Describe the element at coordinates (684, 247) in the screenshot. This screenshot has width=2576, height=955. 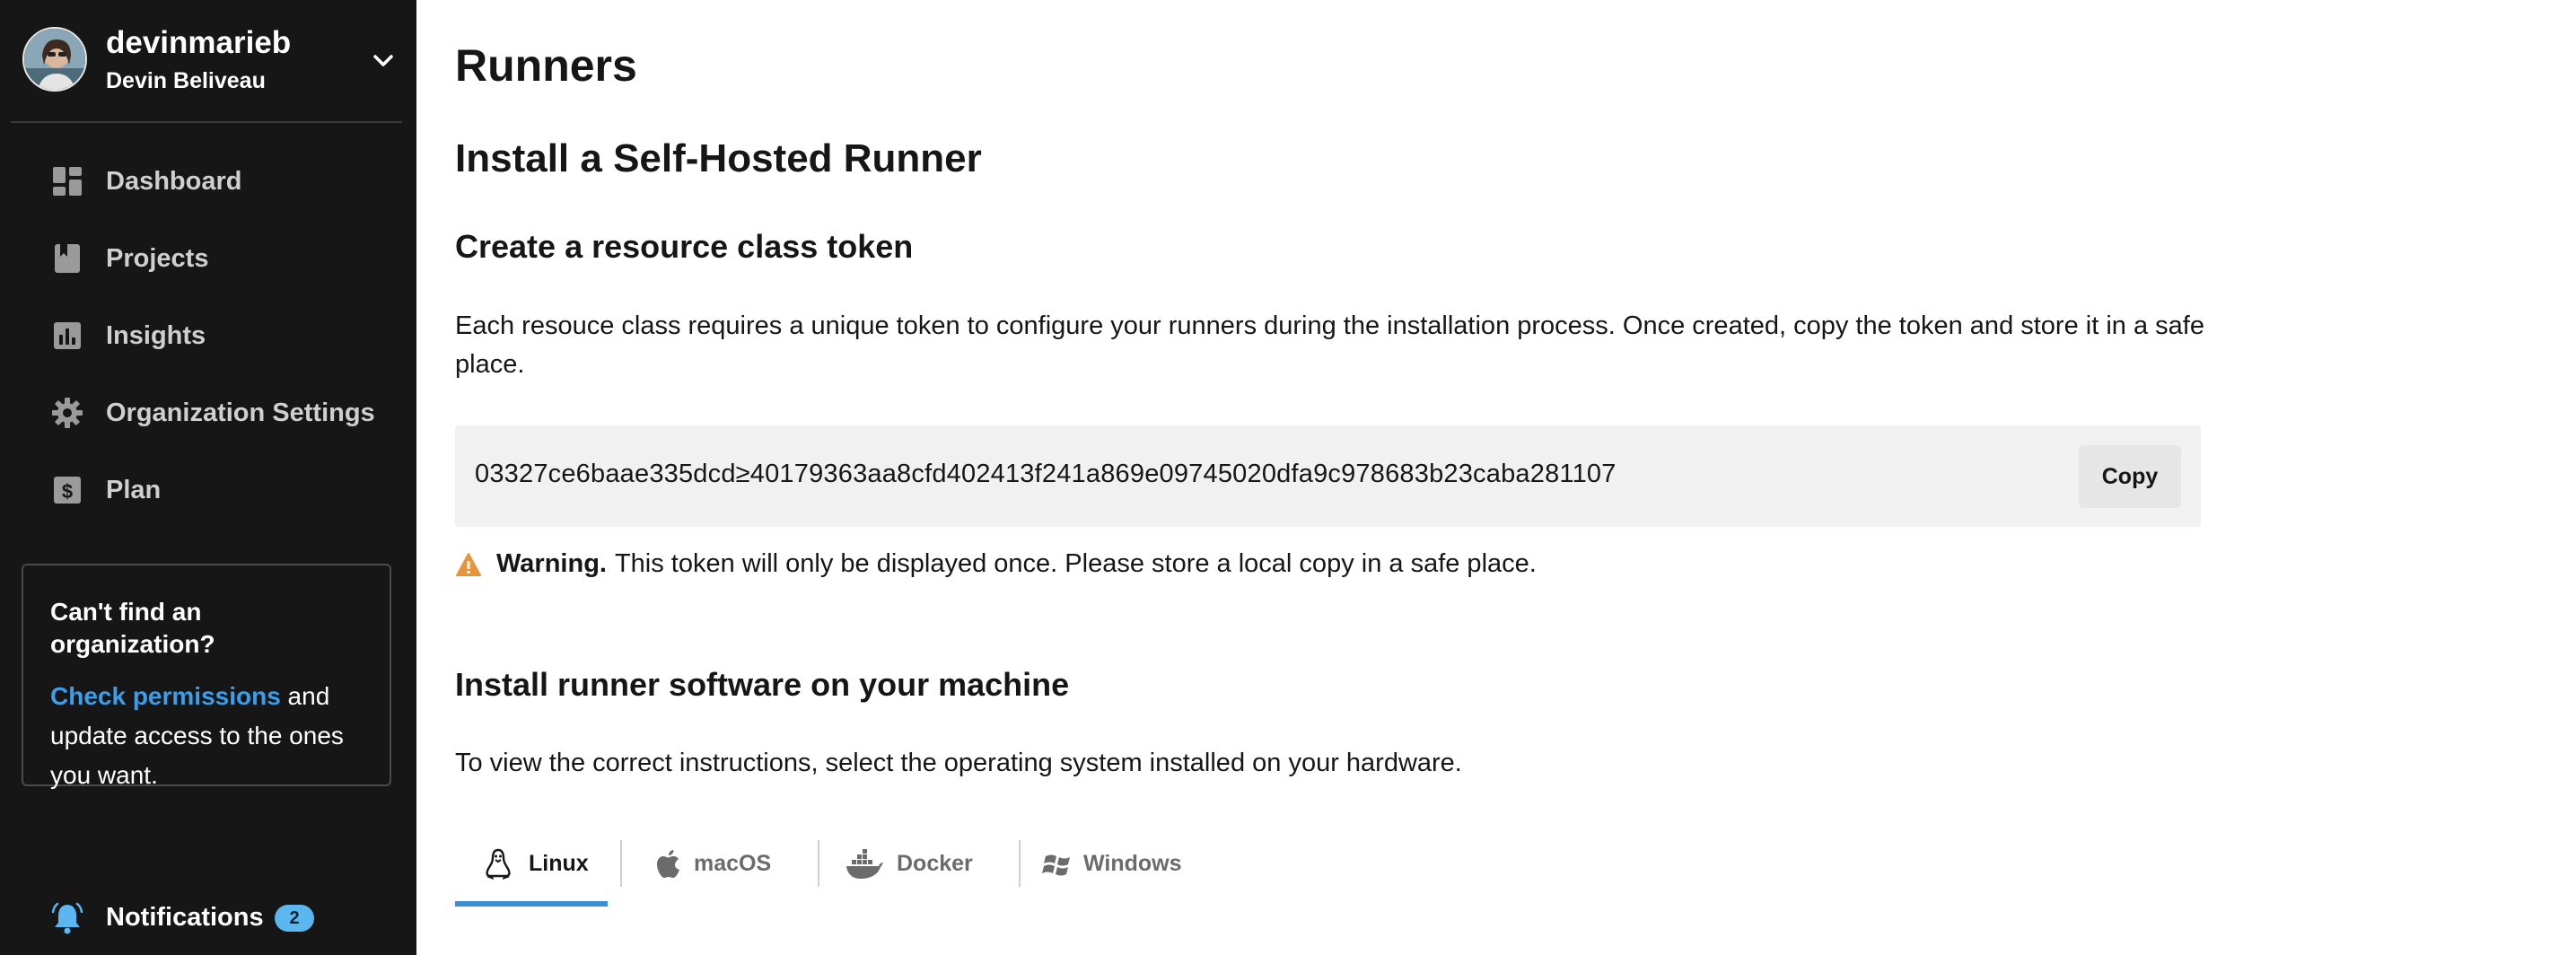
I see `token-section-title: Create a resource class token` at that location.